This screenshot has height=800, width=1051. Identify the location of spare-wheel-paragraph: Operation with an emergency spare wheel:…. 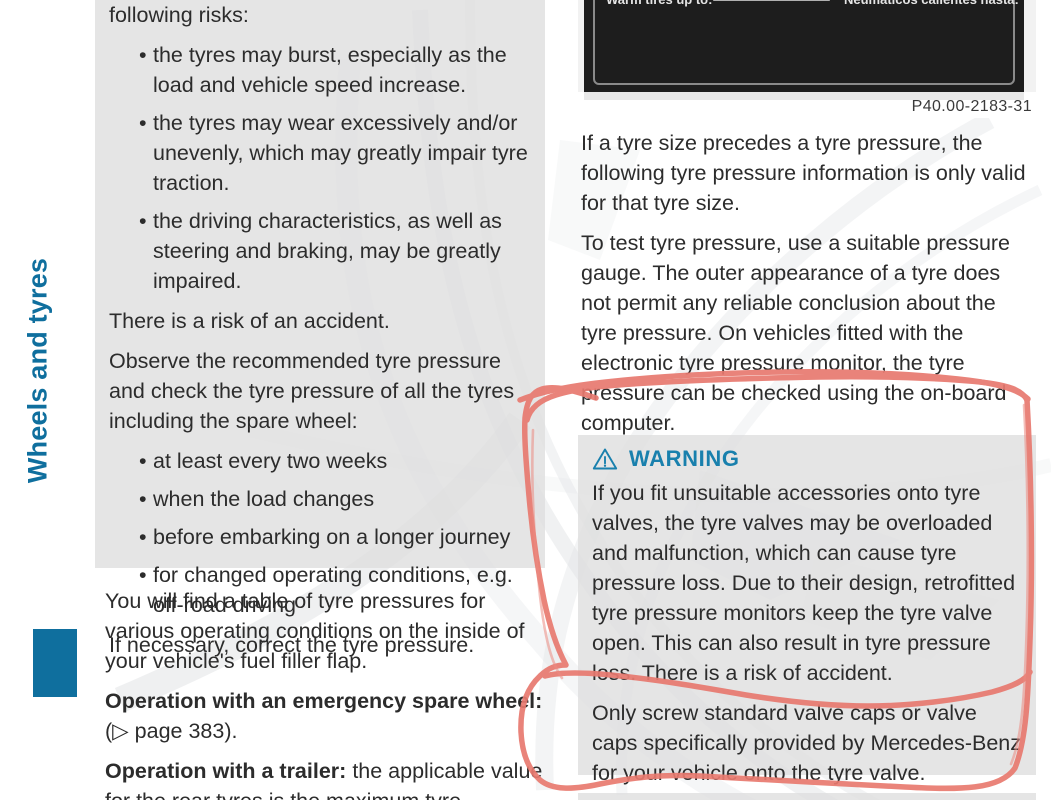
(325, 716).